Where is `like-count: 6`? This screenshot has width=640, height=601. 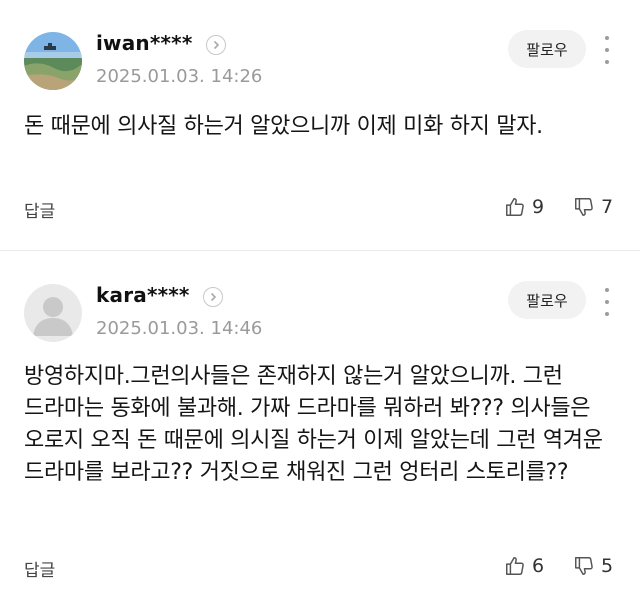 like-count: 6 is located at coordinates (538, 566).